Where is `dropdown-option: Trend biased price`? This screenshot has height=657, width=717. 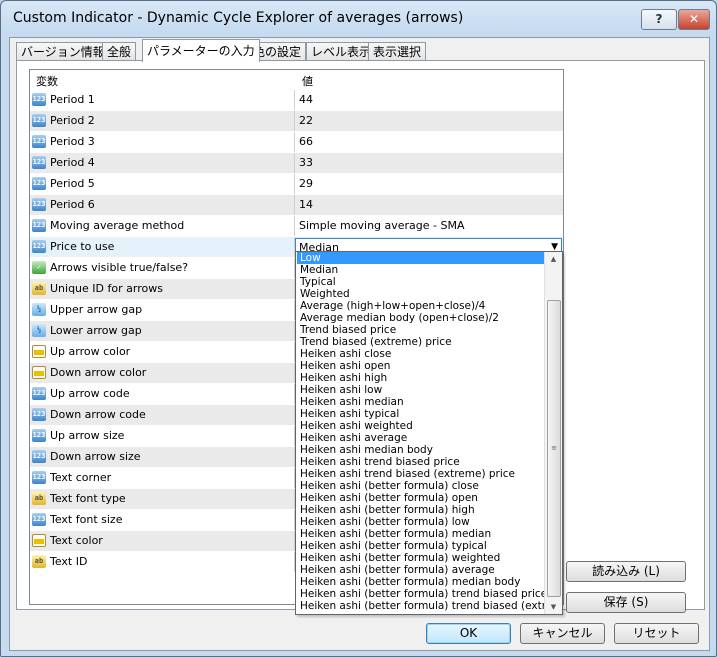 dropdown-option: Trend biased price is located at coordinates (420, 330).